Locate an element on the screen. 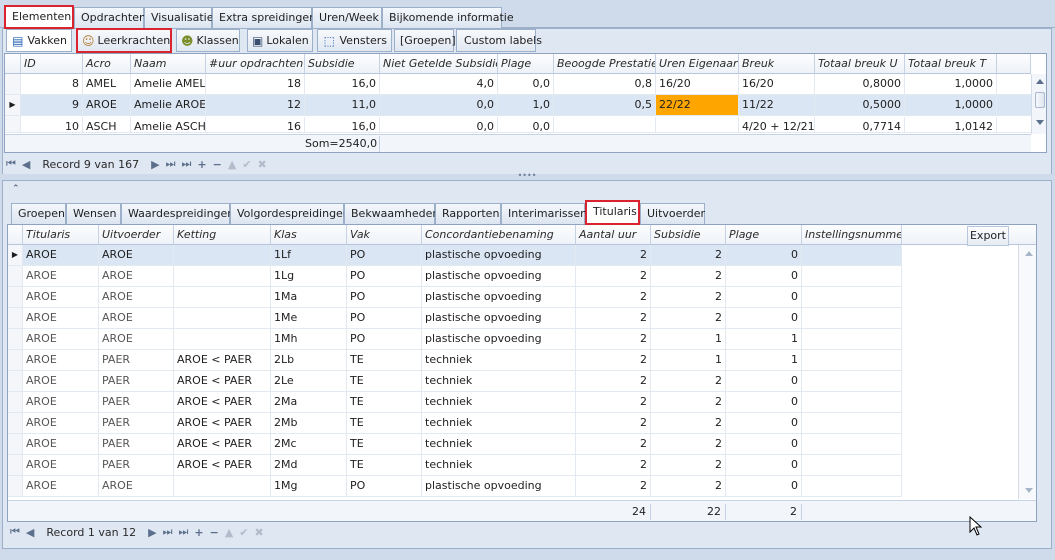  subtab-vensters: ⬚ Vensters is located at coordinates (354, 40).